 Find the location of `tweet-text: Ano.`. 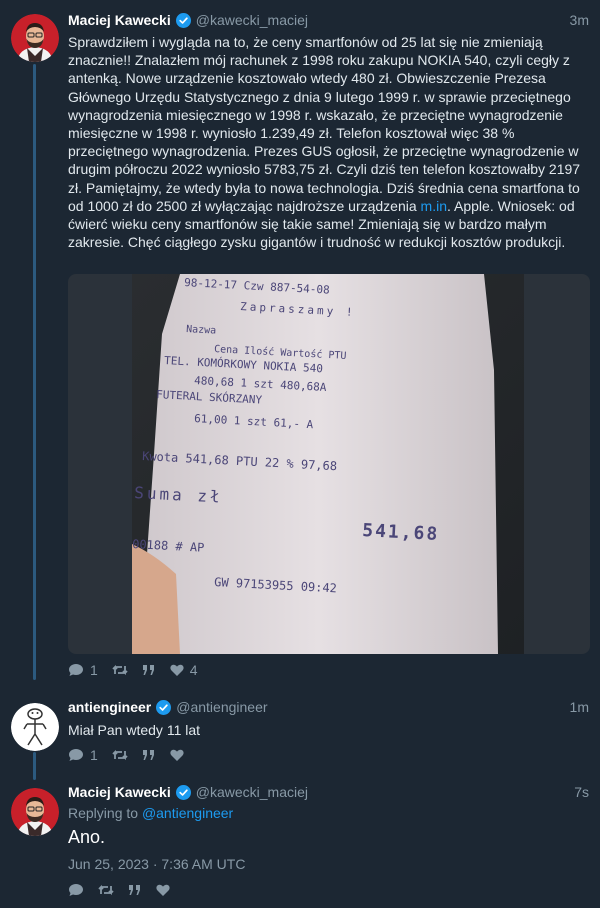

tweet-text: Ano. is located at coordinates (87, 837).